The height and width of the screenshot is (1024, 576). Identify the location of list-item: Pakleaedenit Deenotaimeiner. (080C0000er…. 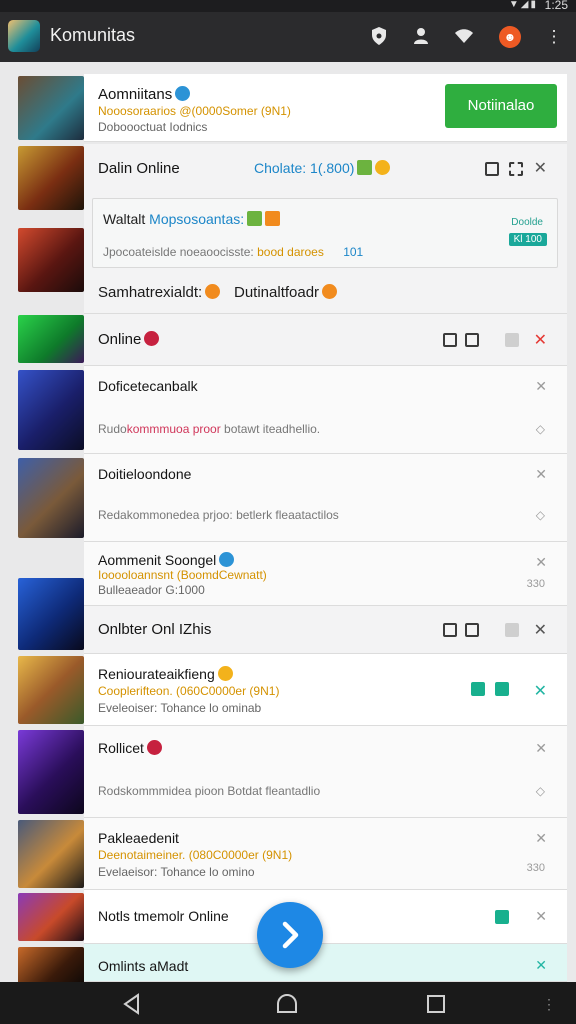
(292, 854).